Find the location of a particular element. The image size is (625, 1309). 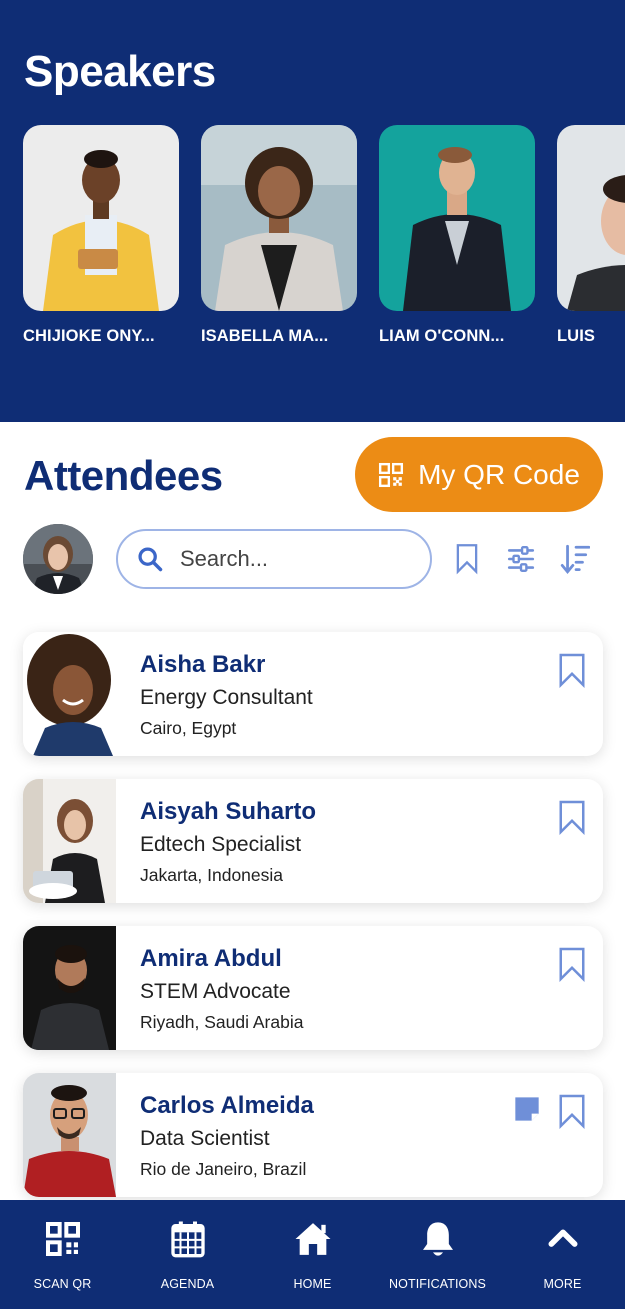

filter-button is located at coordinates (521, 559).